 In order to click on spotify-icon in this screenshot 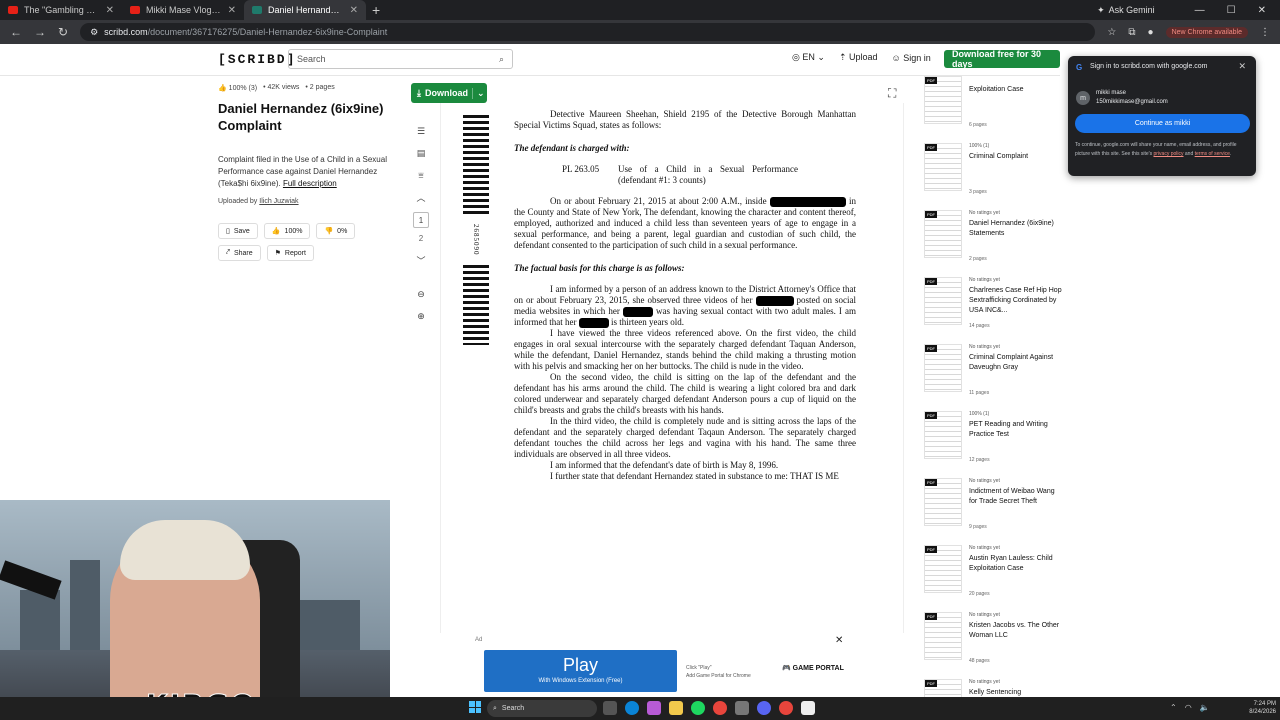, I will do `click(698, 708)`.